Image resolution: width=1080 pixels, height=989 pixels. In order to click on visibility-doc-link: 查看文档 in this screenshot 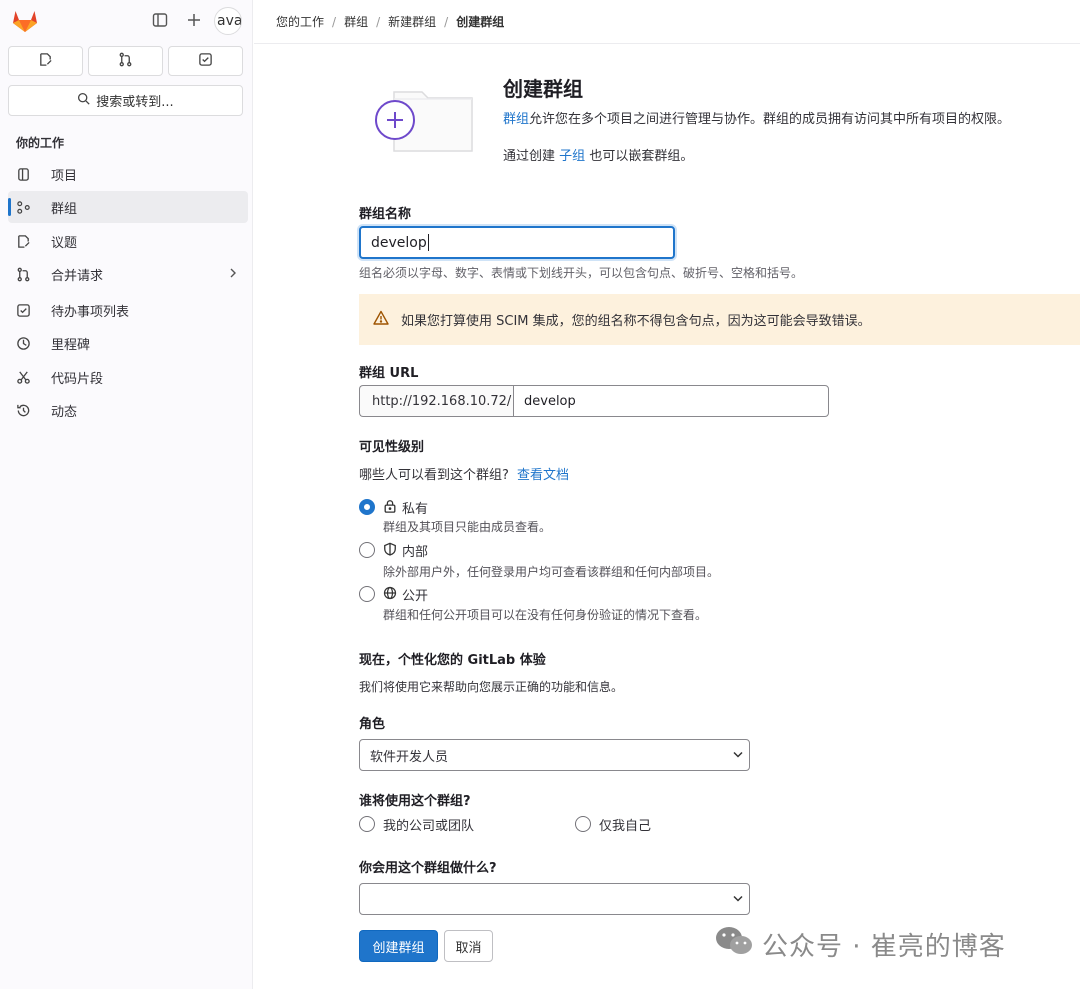, I will do `click(543, 475)`.